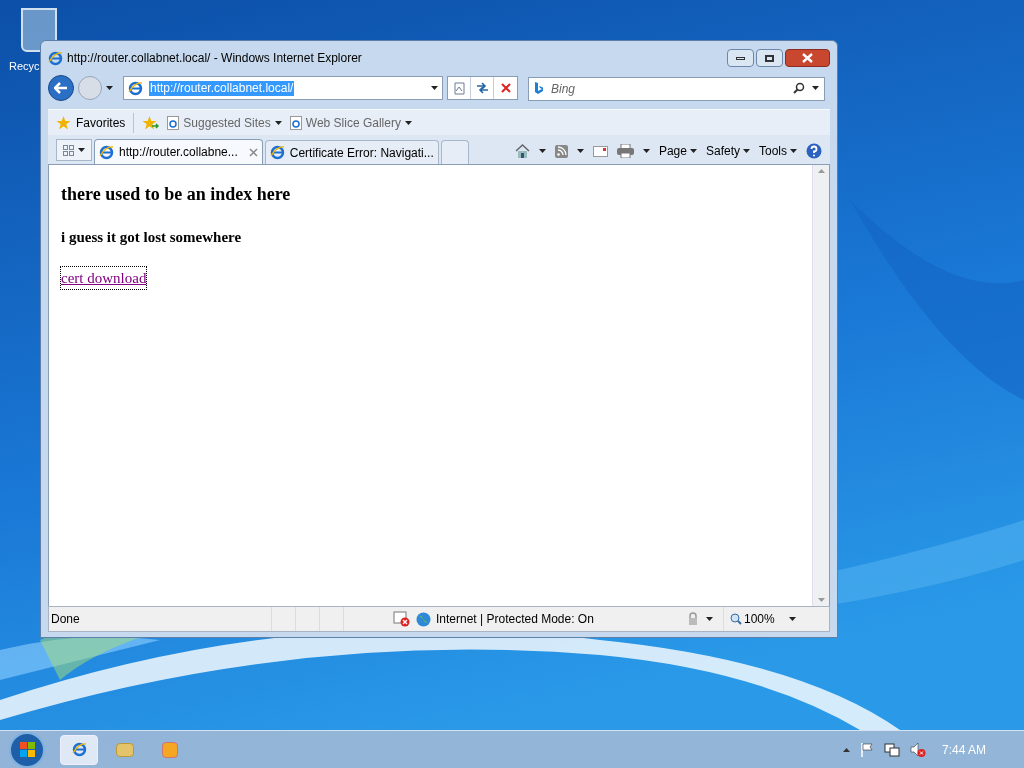  I want to click on add-favorite-icon, so click(151, 122).